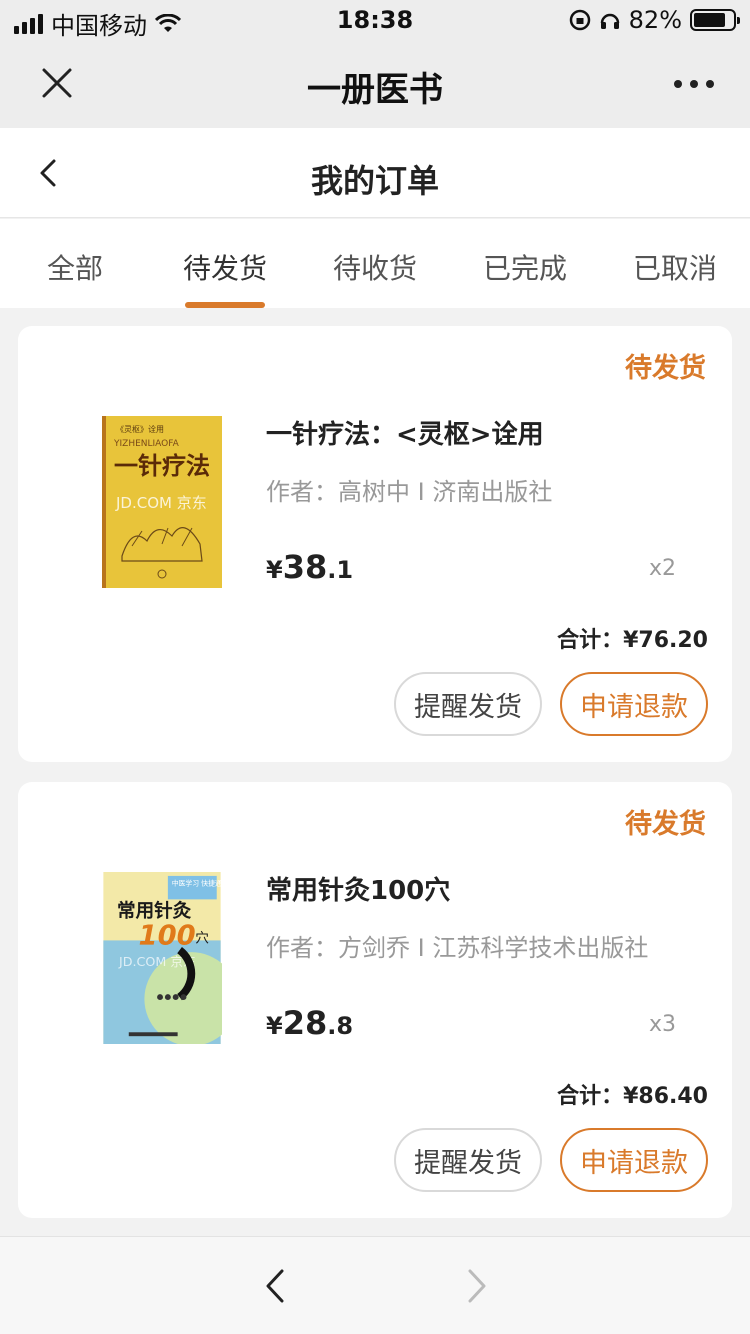 The image size is (750, 1334). What do you see at coordinates (162, 958) in the screenshot?
I see `book-cover: 中医学习 快捷通丛书 常用针灸 100 穴 JD.COM 京东` at bounding box center [162, 958].